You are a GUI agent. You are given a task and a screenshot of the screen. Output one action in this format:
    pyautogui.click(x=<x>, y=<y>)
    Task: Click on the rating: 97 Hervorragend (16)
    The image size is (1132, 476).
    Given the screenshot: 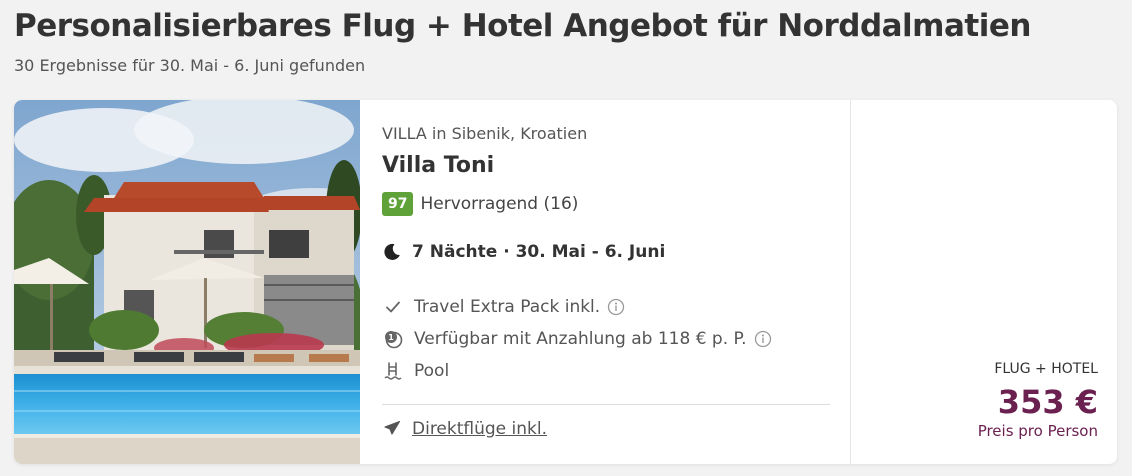 What is the action you would take?
    pyautogui.click(x=480, y=204)
    